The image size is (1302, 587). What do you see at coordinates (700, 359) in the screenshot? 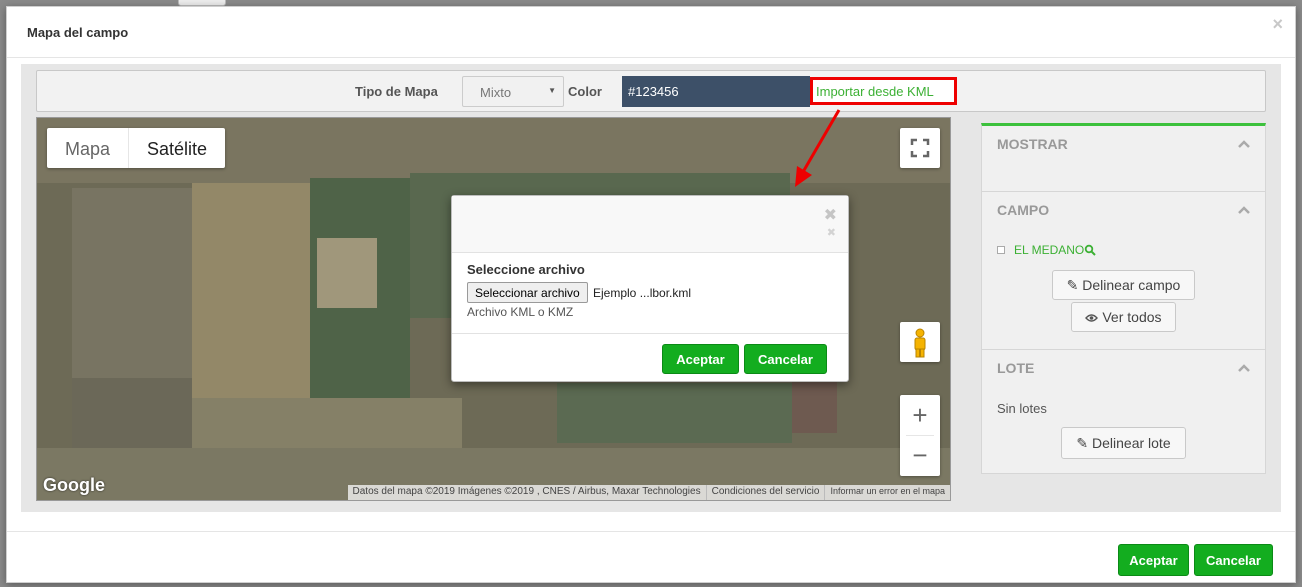
I see `dialog-accept-button: Aceptar` at bounding box center [700, 359].